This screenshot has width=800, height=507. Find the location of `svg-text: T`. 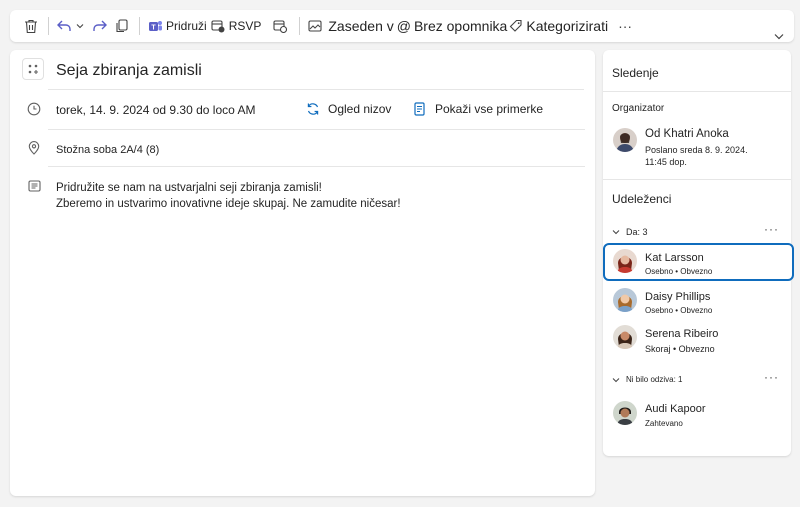

svg-text: T is located at coordinates (153, 28).